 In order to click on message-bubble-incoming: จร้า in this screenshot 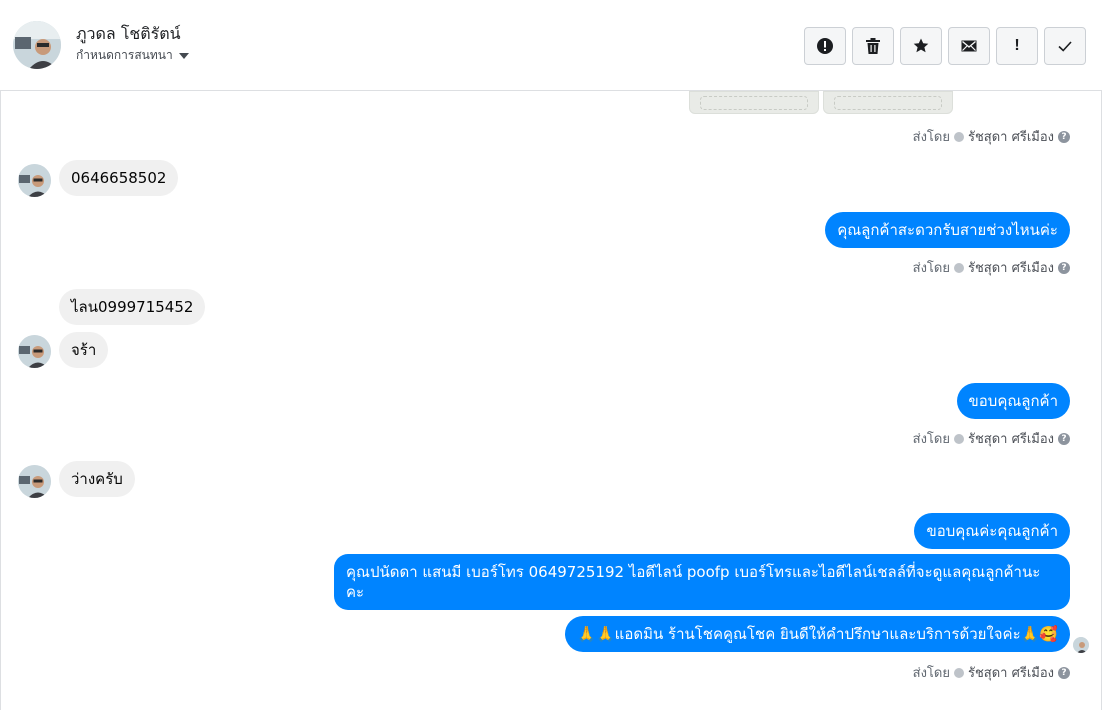, I will do `click(84, 350)`.